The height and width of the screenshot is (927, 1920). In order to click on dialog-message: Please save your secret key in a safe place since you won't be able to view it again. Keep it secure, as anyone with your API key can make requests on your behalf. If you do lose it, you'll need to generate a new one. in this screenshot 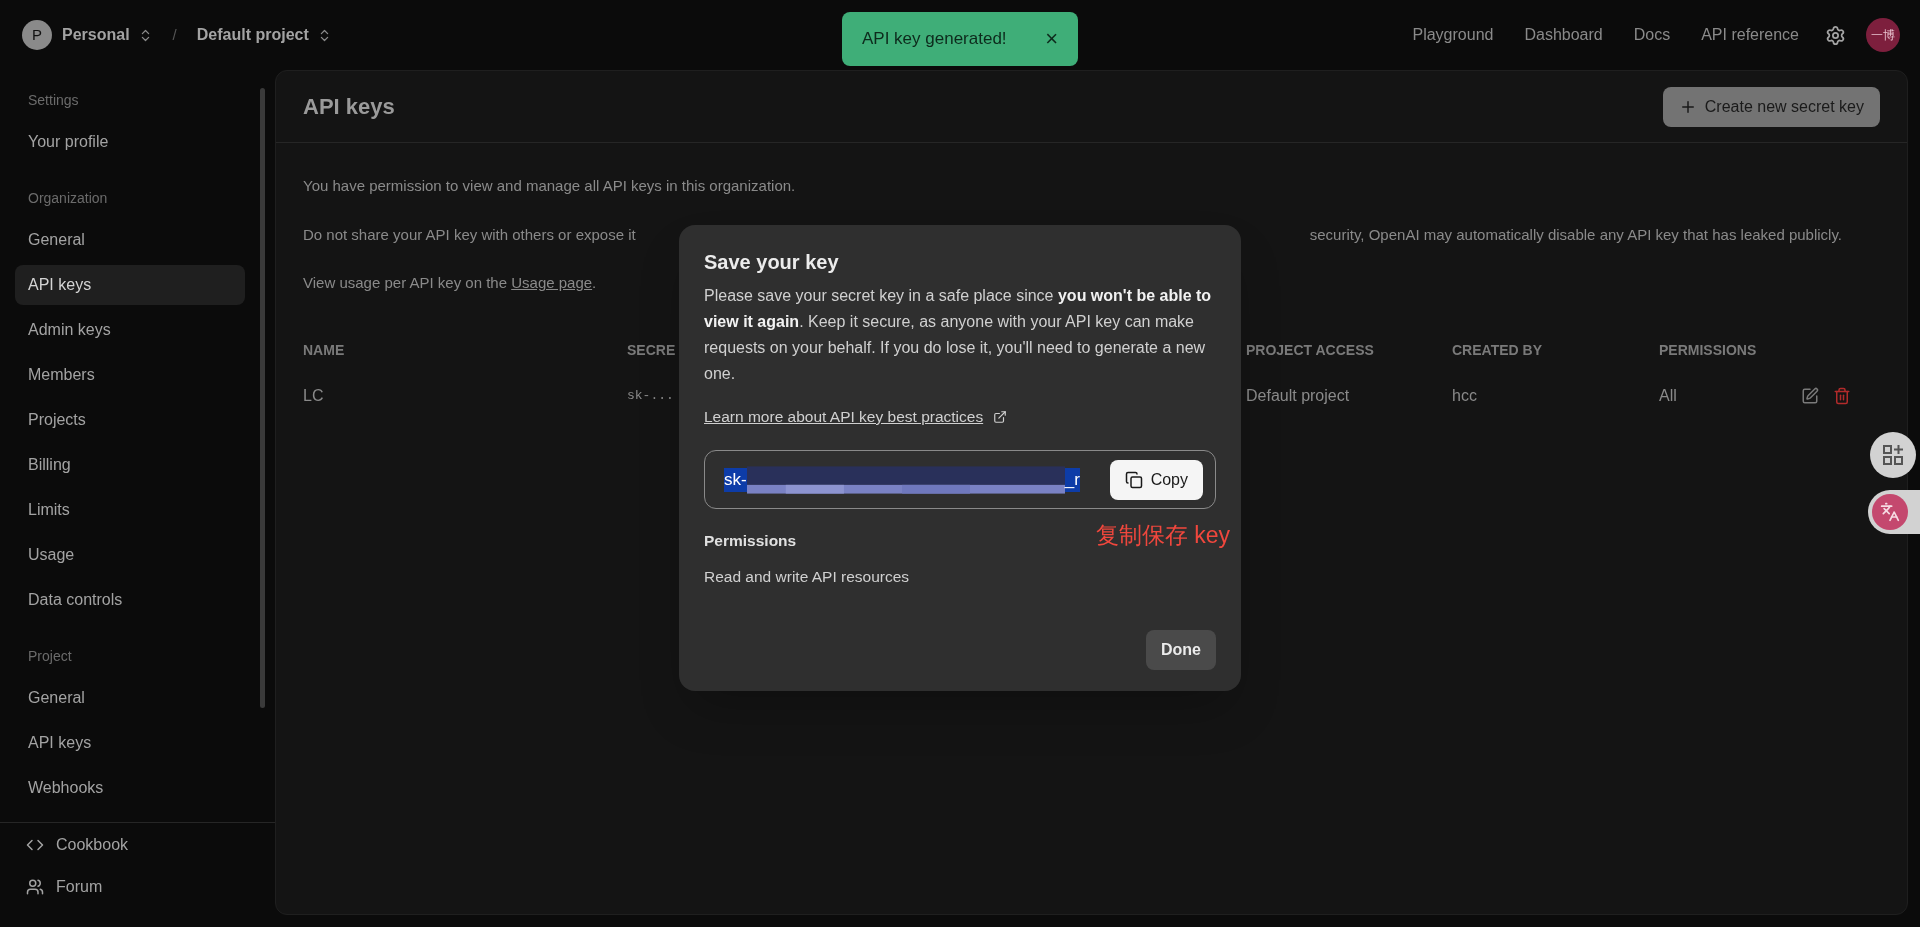, I will do `click(958, 335)`.